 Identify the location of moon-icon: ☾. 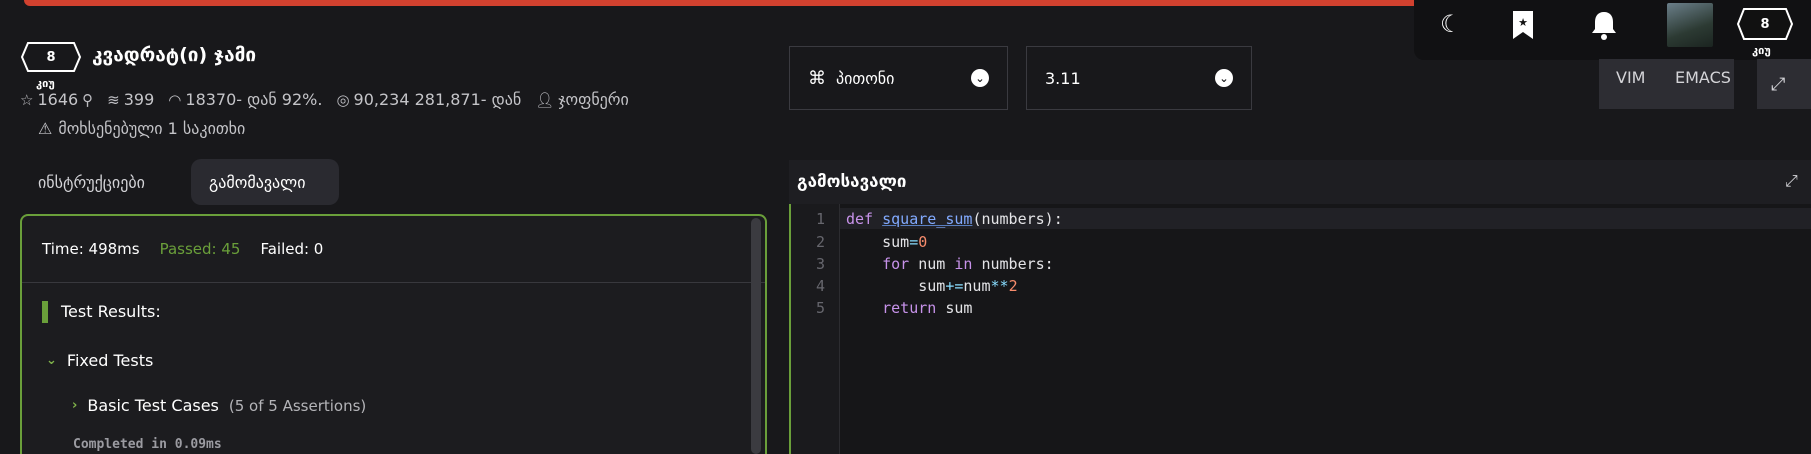
(1451, 24).